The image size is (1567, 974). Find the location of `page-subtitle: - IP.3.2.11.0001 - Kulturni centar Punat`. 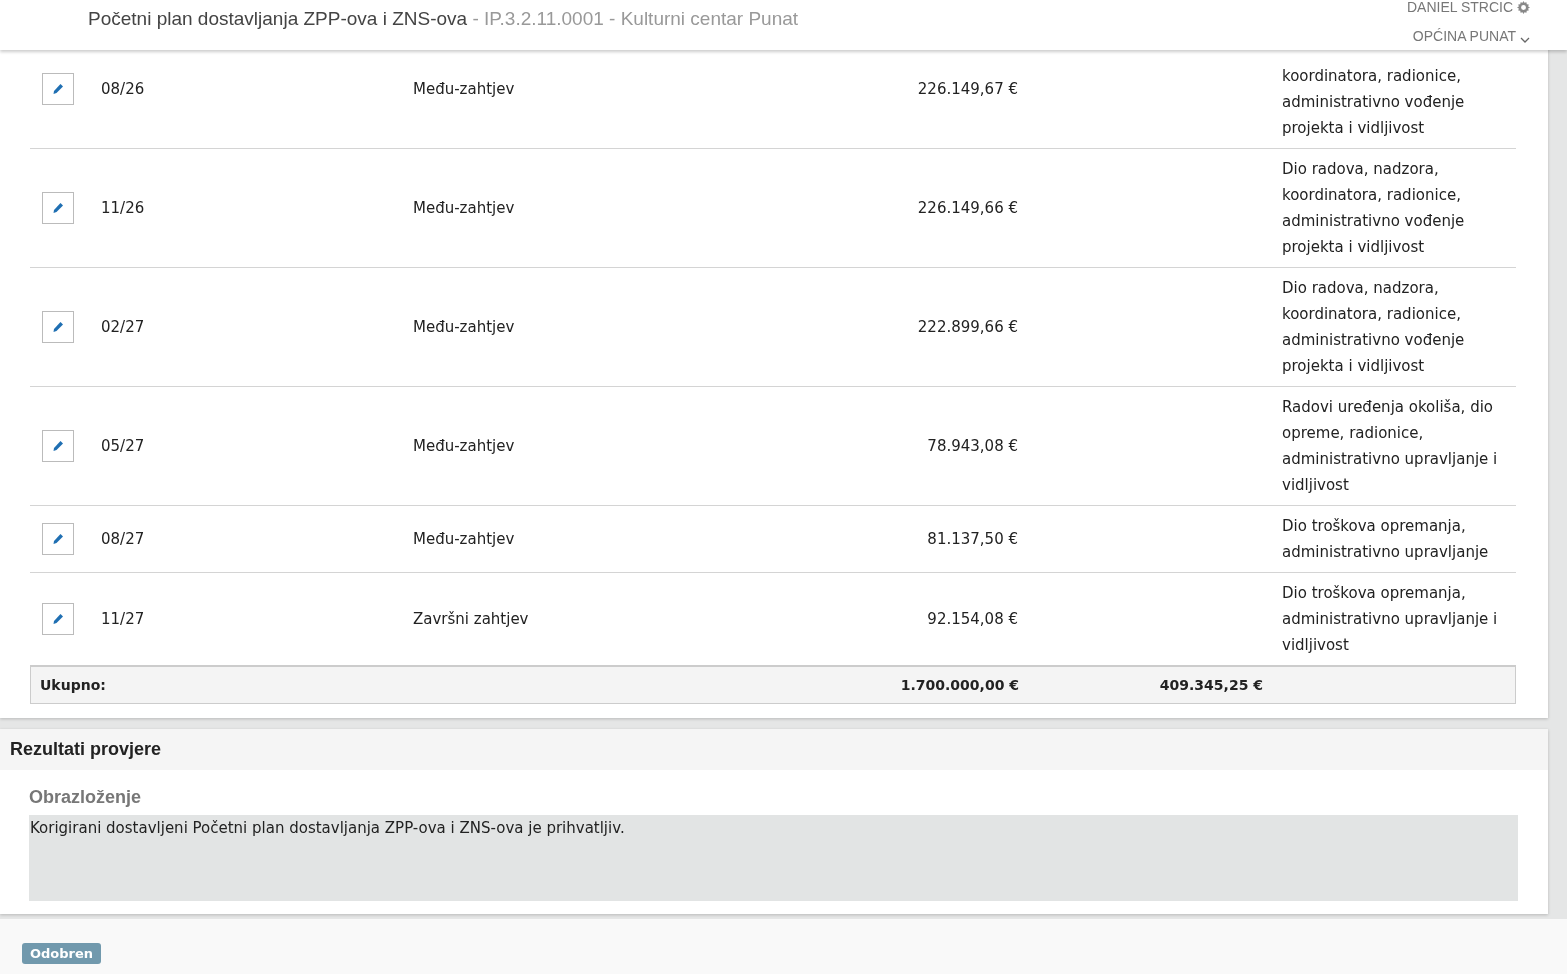

page-subtitle: - IP.3.2.11.0001 - Kulturni centar Punat is located at coordinates (635, 18).